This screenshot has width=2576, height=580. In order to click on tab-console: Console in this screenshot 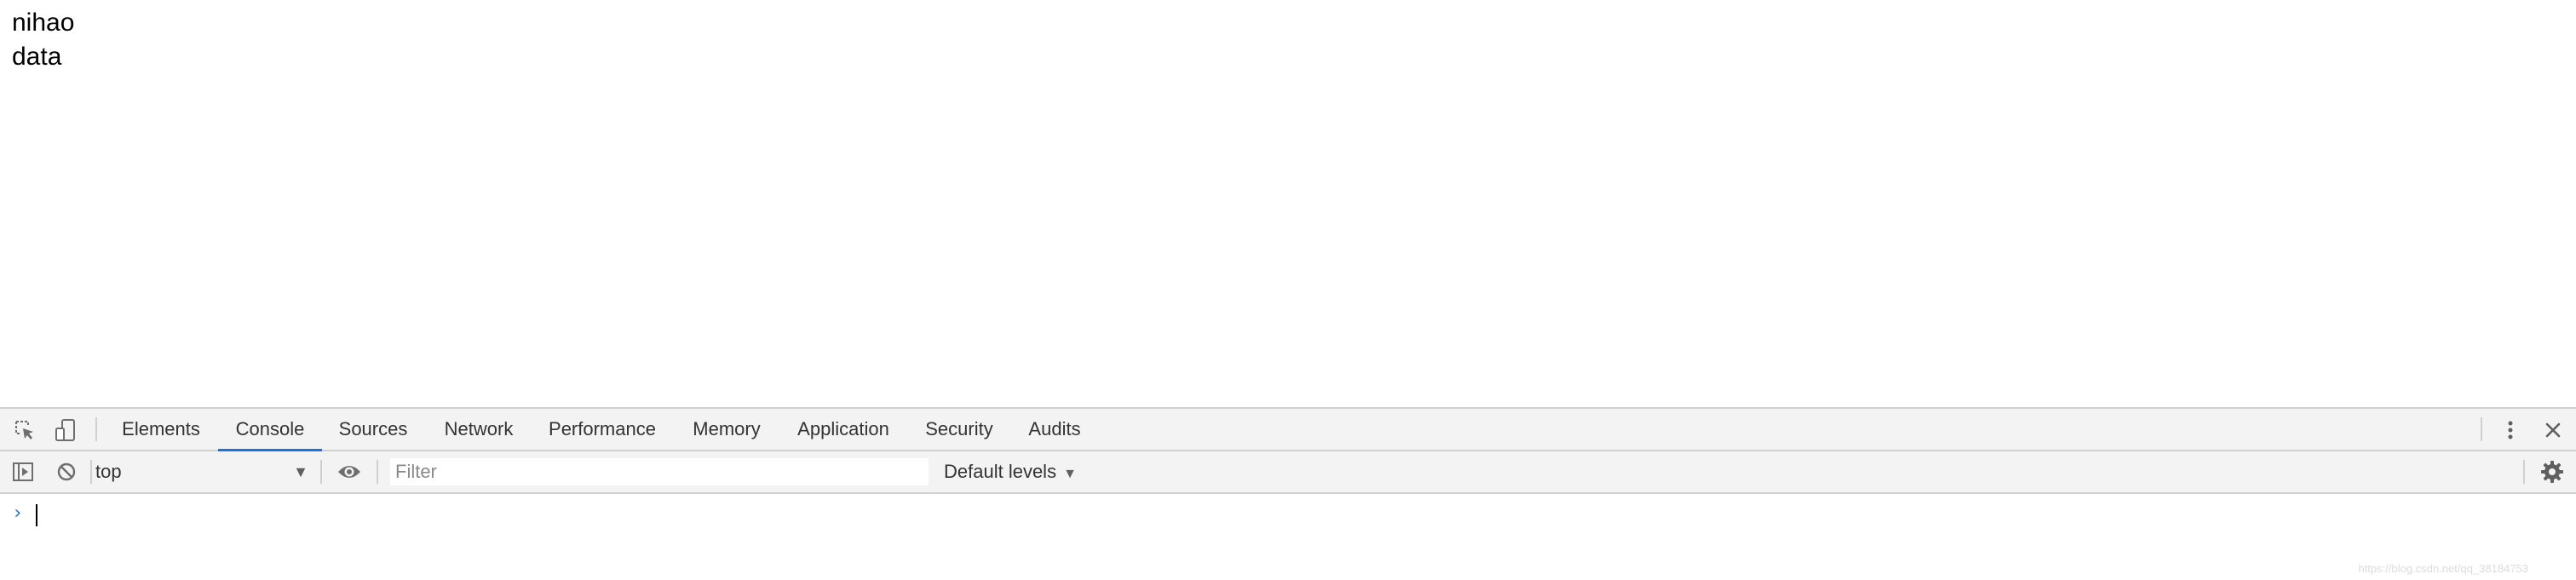, I will do `click(270, 430)`.